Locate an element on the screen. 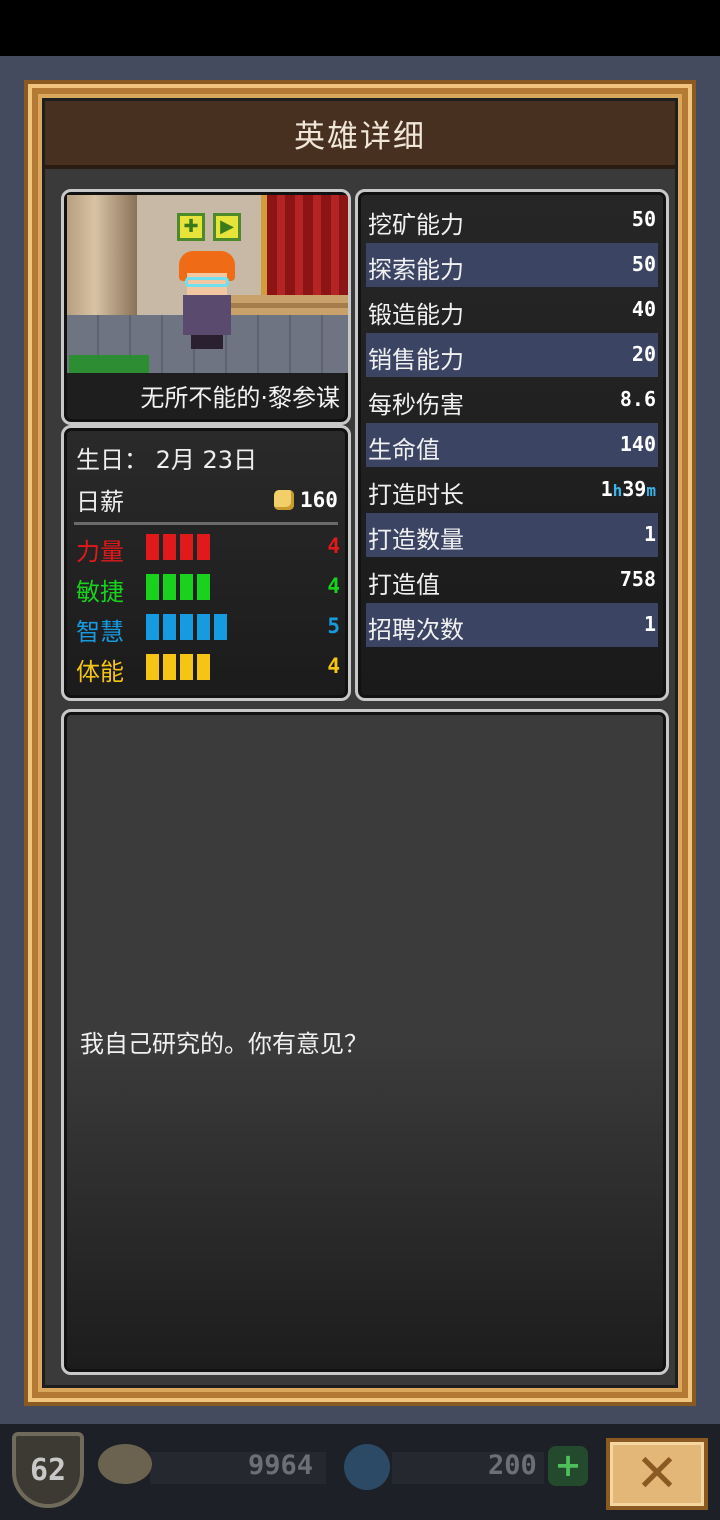 Image resolution: width=720 pixels, height=1520 pixels. stat-label: 打造值 is located at coordinates (404, 585).